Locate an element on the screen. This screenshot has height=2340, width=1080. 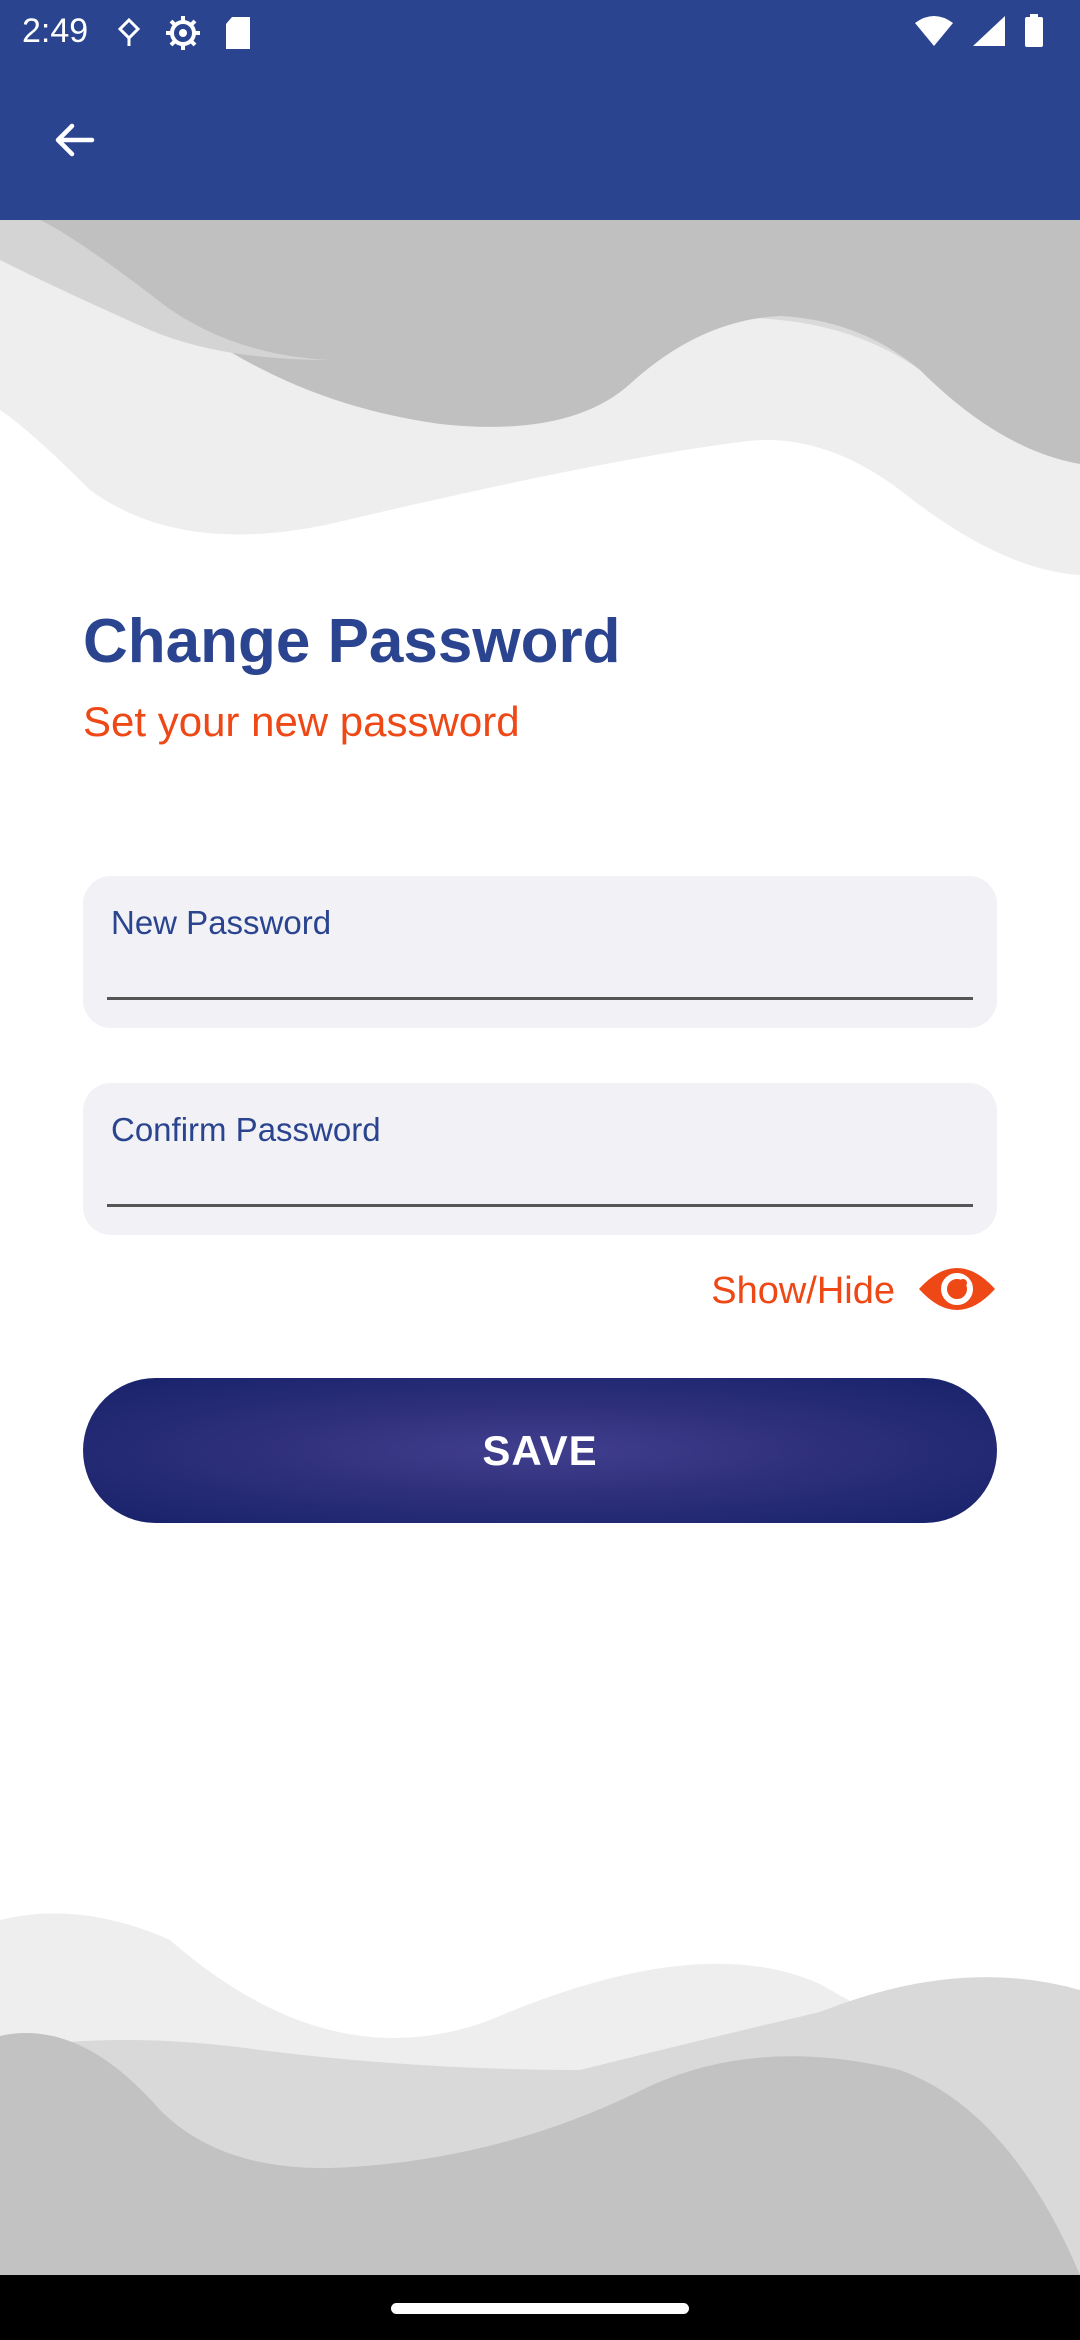
show-hide-toggle: Show/Hide is located at coordinates (854, 1291).